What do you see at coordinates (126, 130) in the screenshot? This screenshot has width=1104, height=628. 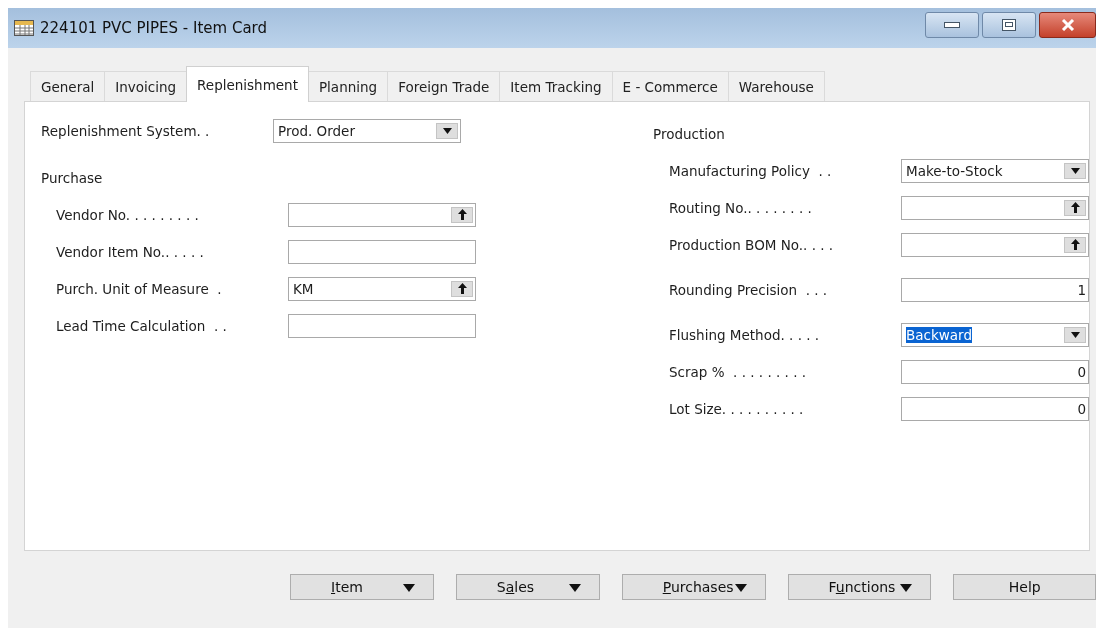 I see `field-label: Replenishment System. .` at bounding box center [126, 130].